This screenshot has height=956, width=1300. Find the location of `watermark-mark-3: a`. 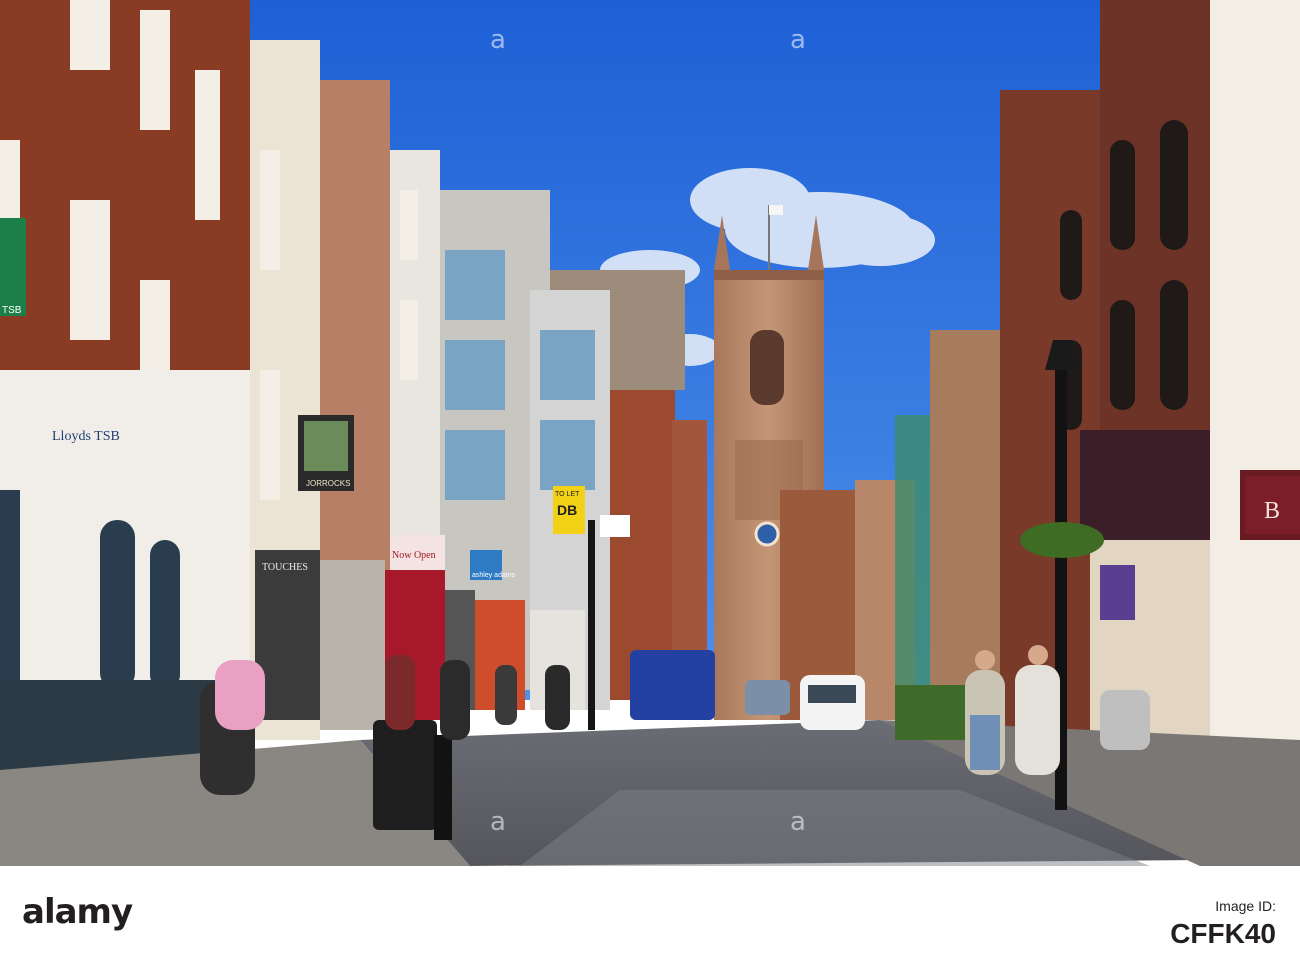

watermark-mark-3: a is located at coordinates (498, 822).